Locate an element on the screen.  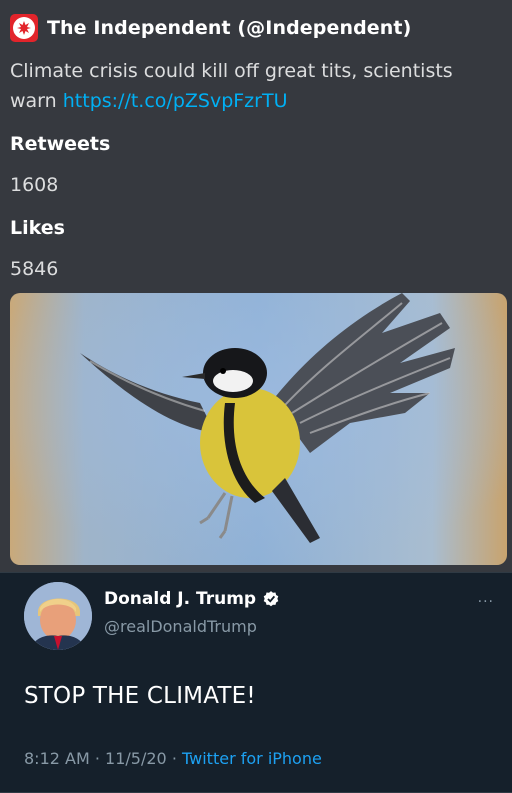
tweet-text: STOP THE CLIMATE! is located at coordinates (140, 696).